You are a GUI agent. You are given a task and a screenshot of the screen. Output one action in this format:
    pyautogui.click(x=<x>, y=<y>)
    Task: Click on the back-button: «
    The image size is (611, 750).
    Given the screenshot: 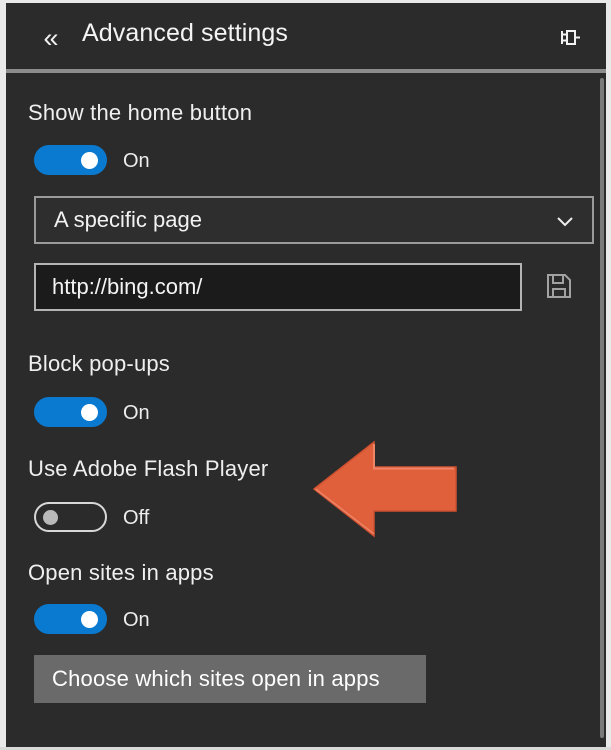 What is the action you would take?
    pyautogui.click(x=51, y=38)
    